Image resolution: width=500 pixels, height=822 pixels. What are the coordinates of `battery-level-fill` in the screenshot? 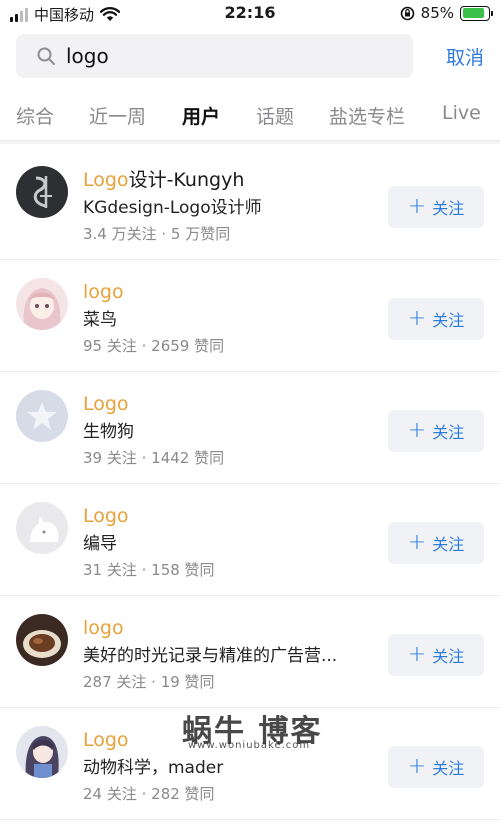 It's located at (473, 13).